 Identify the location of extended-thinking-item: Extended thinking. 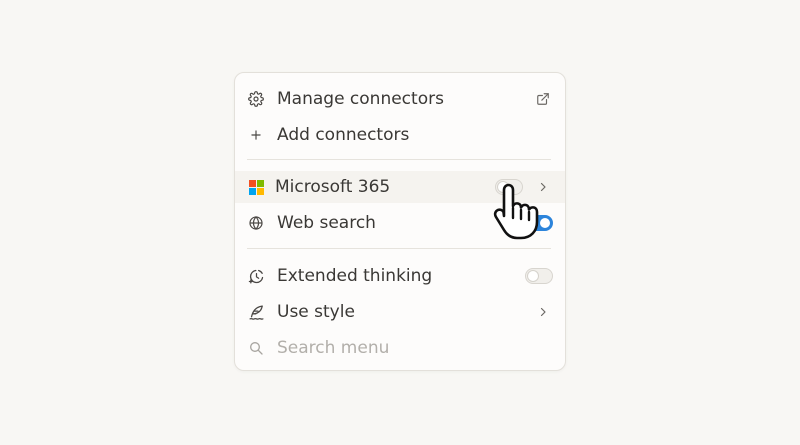
(400, 276).